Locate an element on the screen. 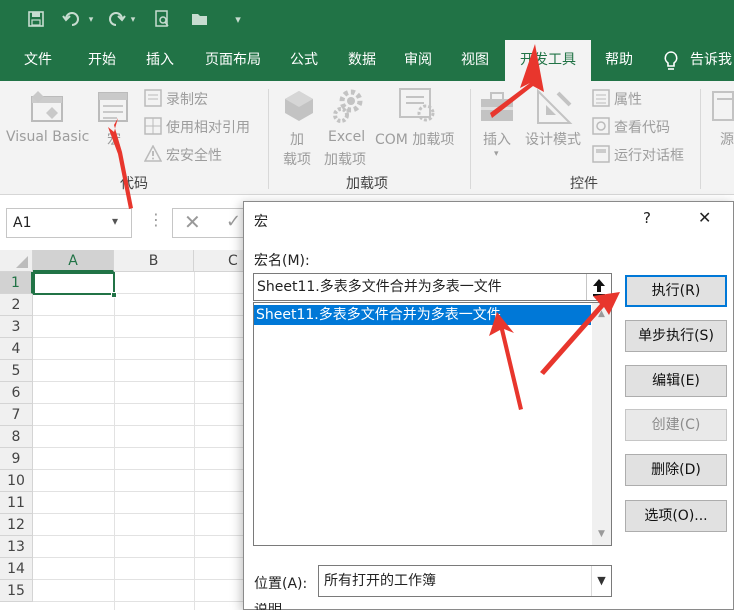 This screenshot has width=734, height=610. tab-file: 文件 is located at coordinates (38, 60).